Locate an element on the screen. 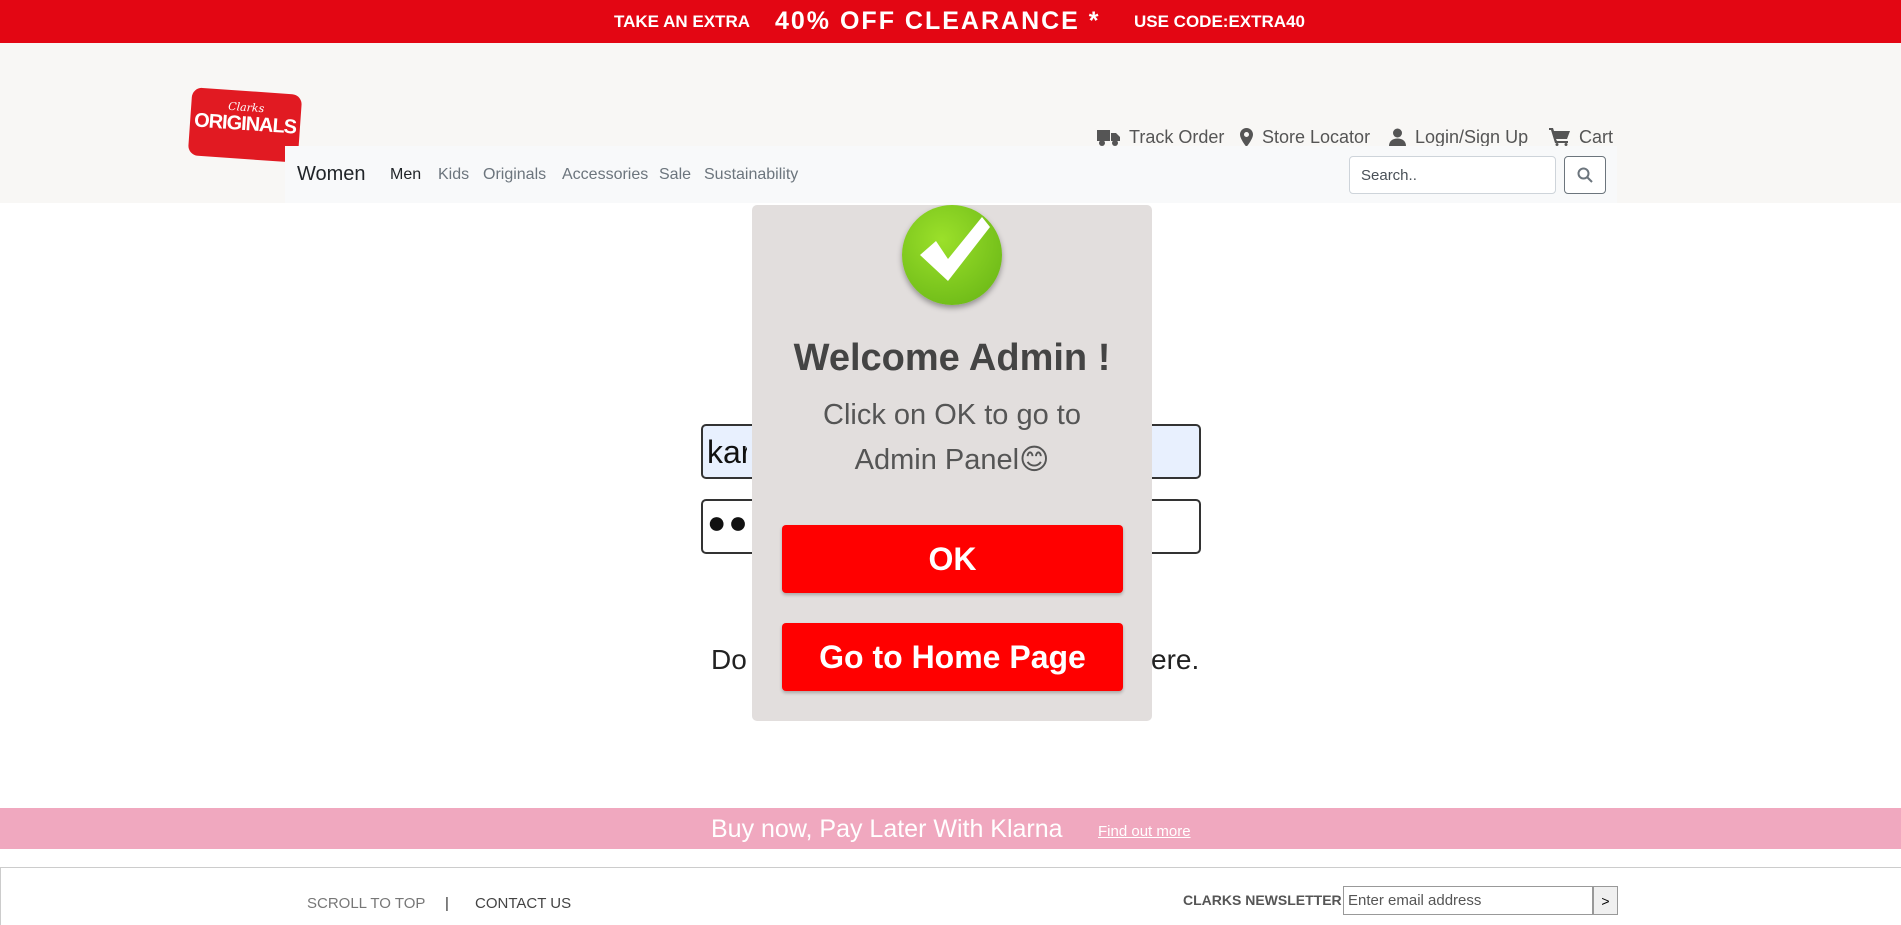  ok-button: OK is located at coordinates (952, 559).